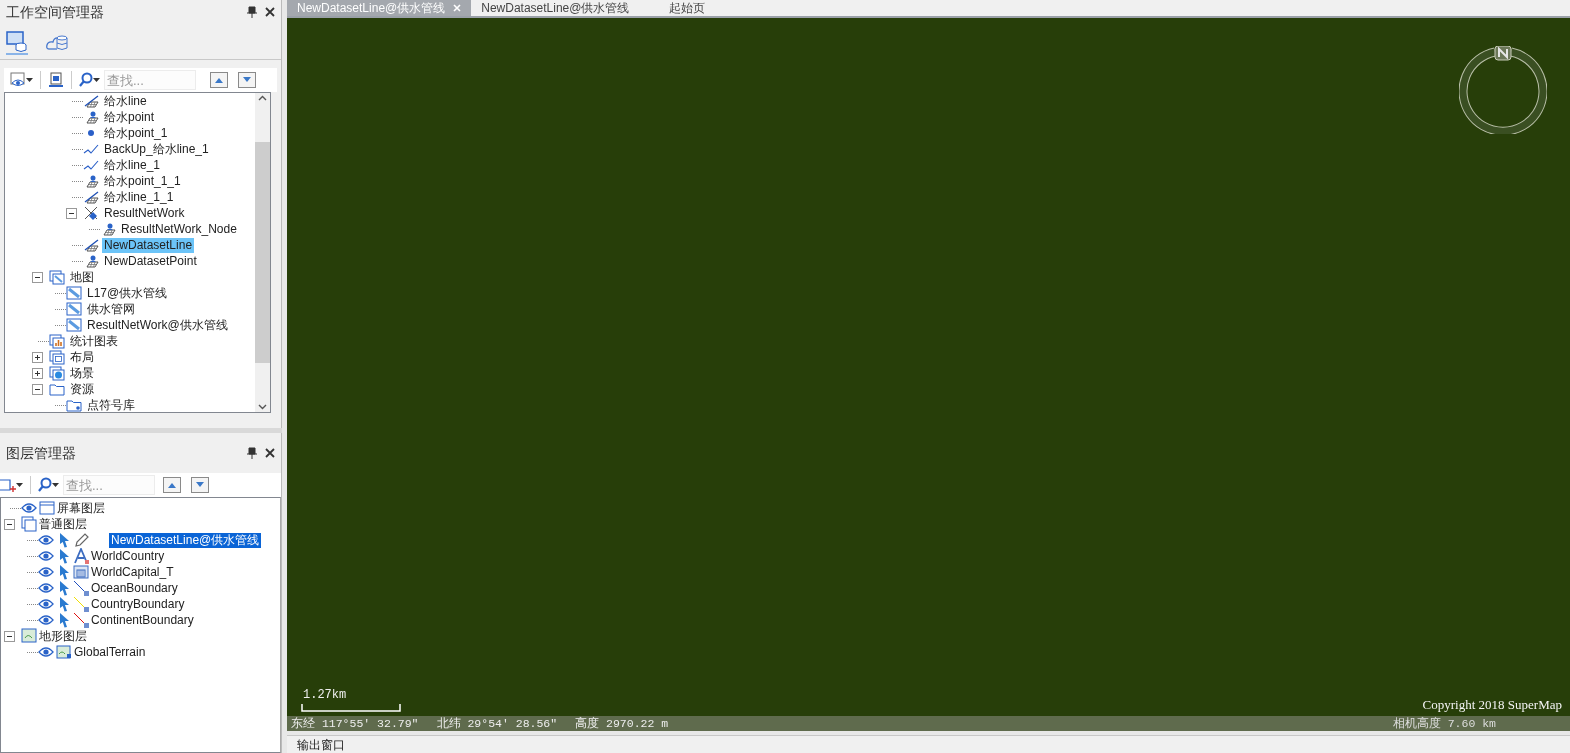 Image resolution: width=1570 pixels, height=753 pixels. What do you see at coordinates (96, 80) in the screenshot?
I see `caret-icon` at bounding box center [96, 80].